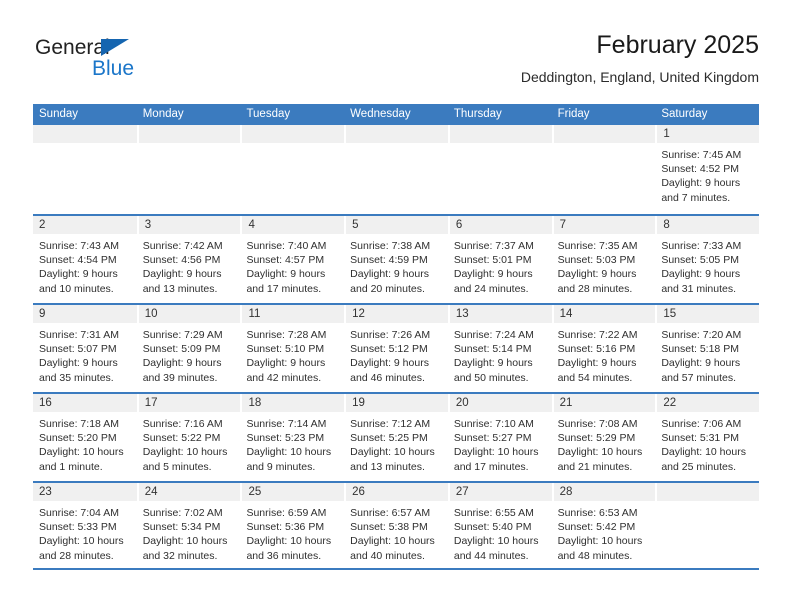 The width and height of the screenshot is (792, 612). What do you see at coordinates (639, 77) in the screenshot?
I see `page-subtitle: Deddington, England, United Kingdom` at bounding box center [639, 77].